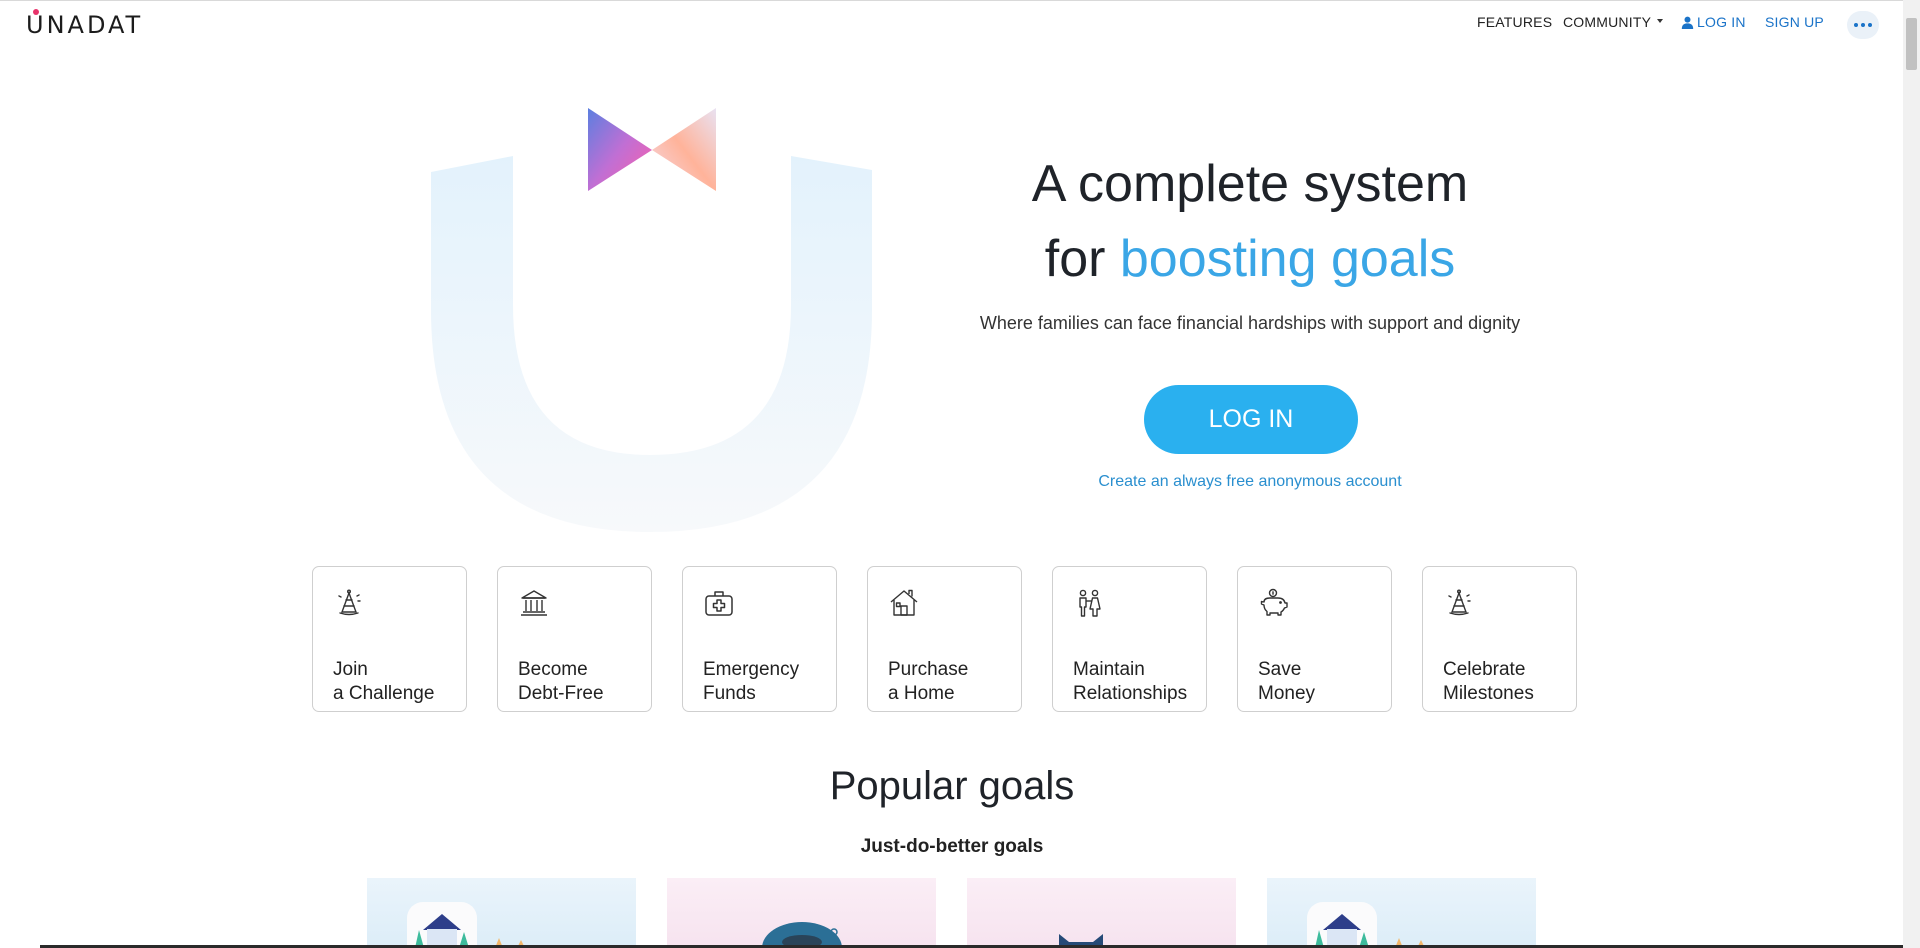  I want to click on category-card-purchase-home: Purchase a Home, so click(944, 639).